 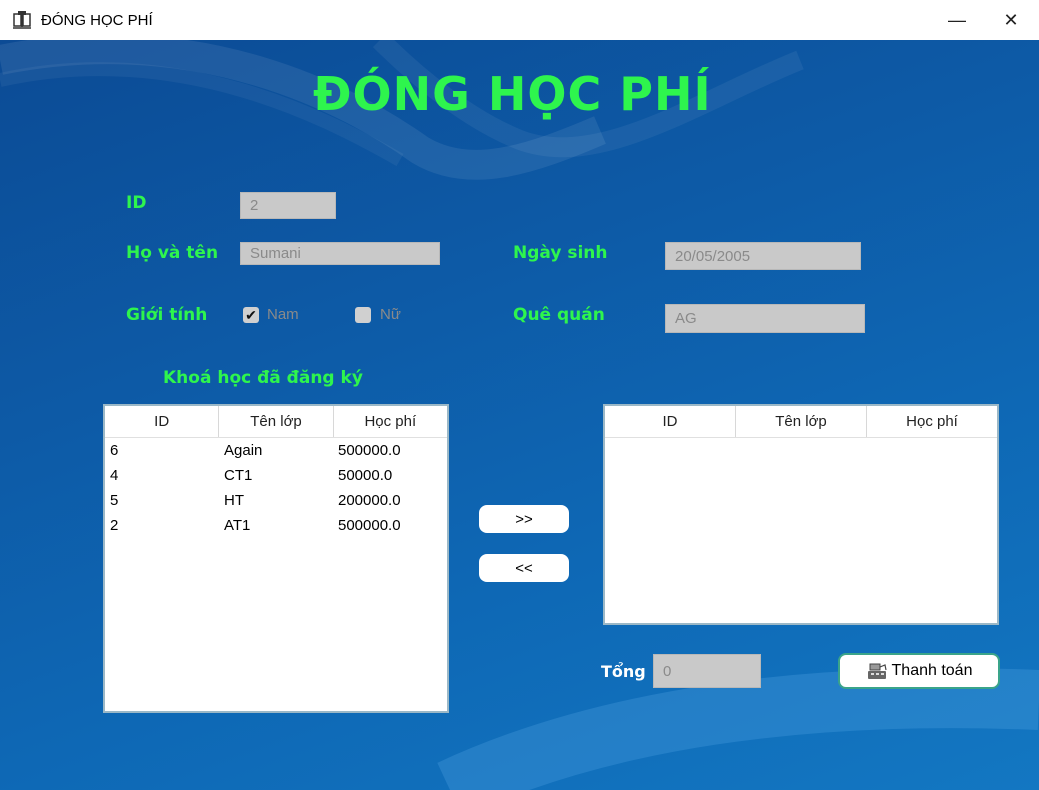 I want to click on id-field: 2, so click(x=288, y=205).